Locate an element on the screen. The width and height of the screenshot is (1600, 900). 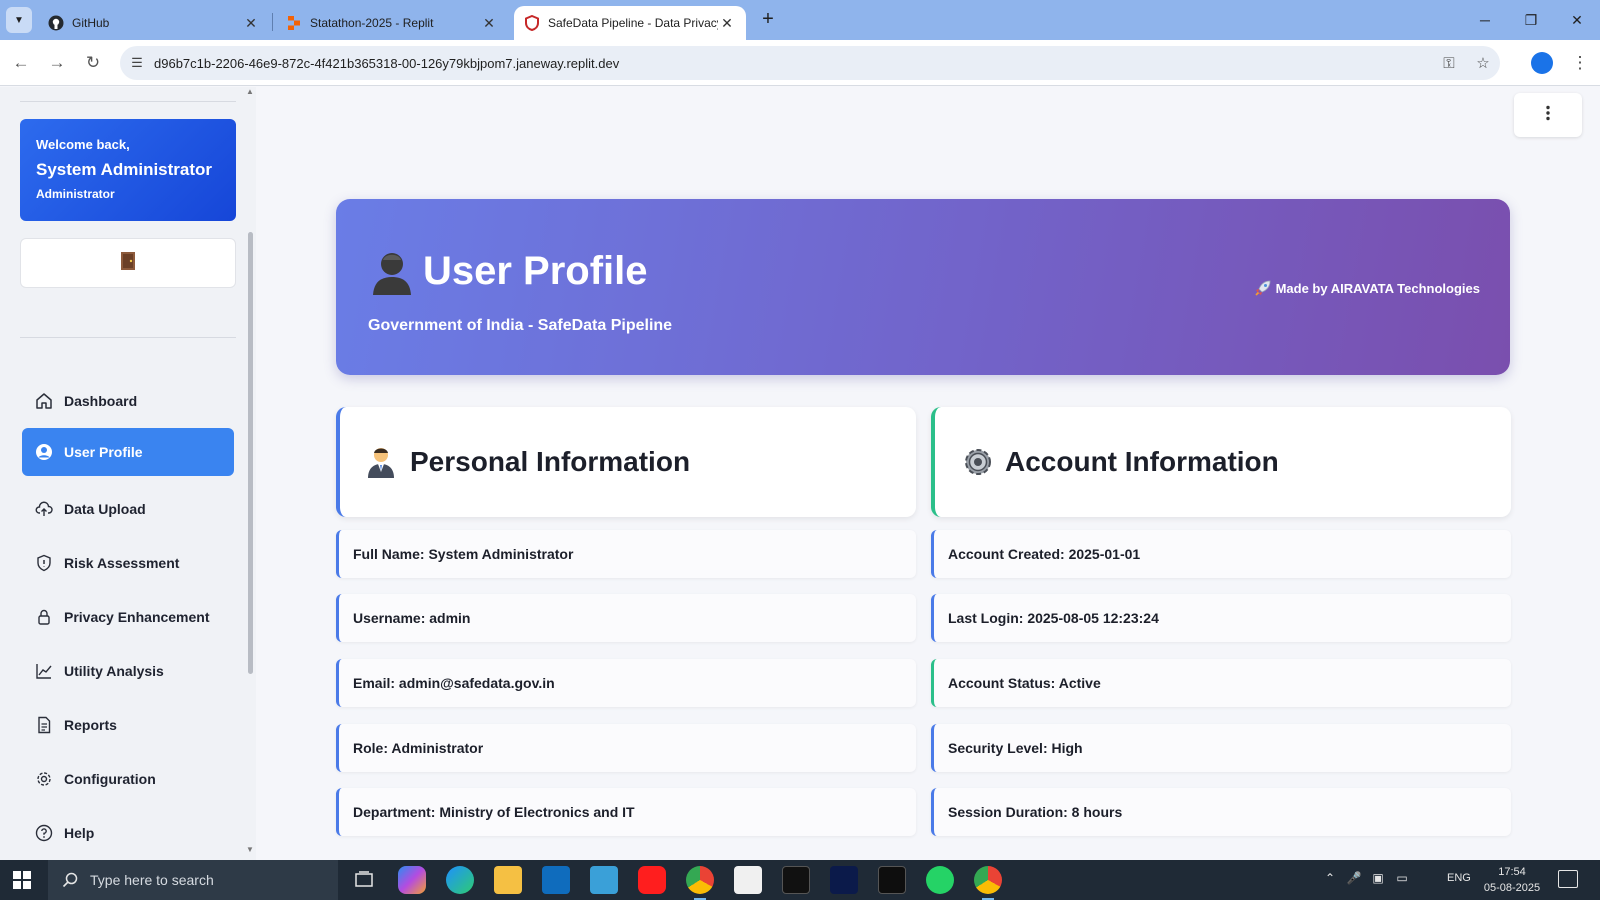
forward-button: → is located at coordinates (57, 63).